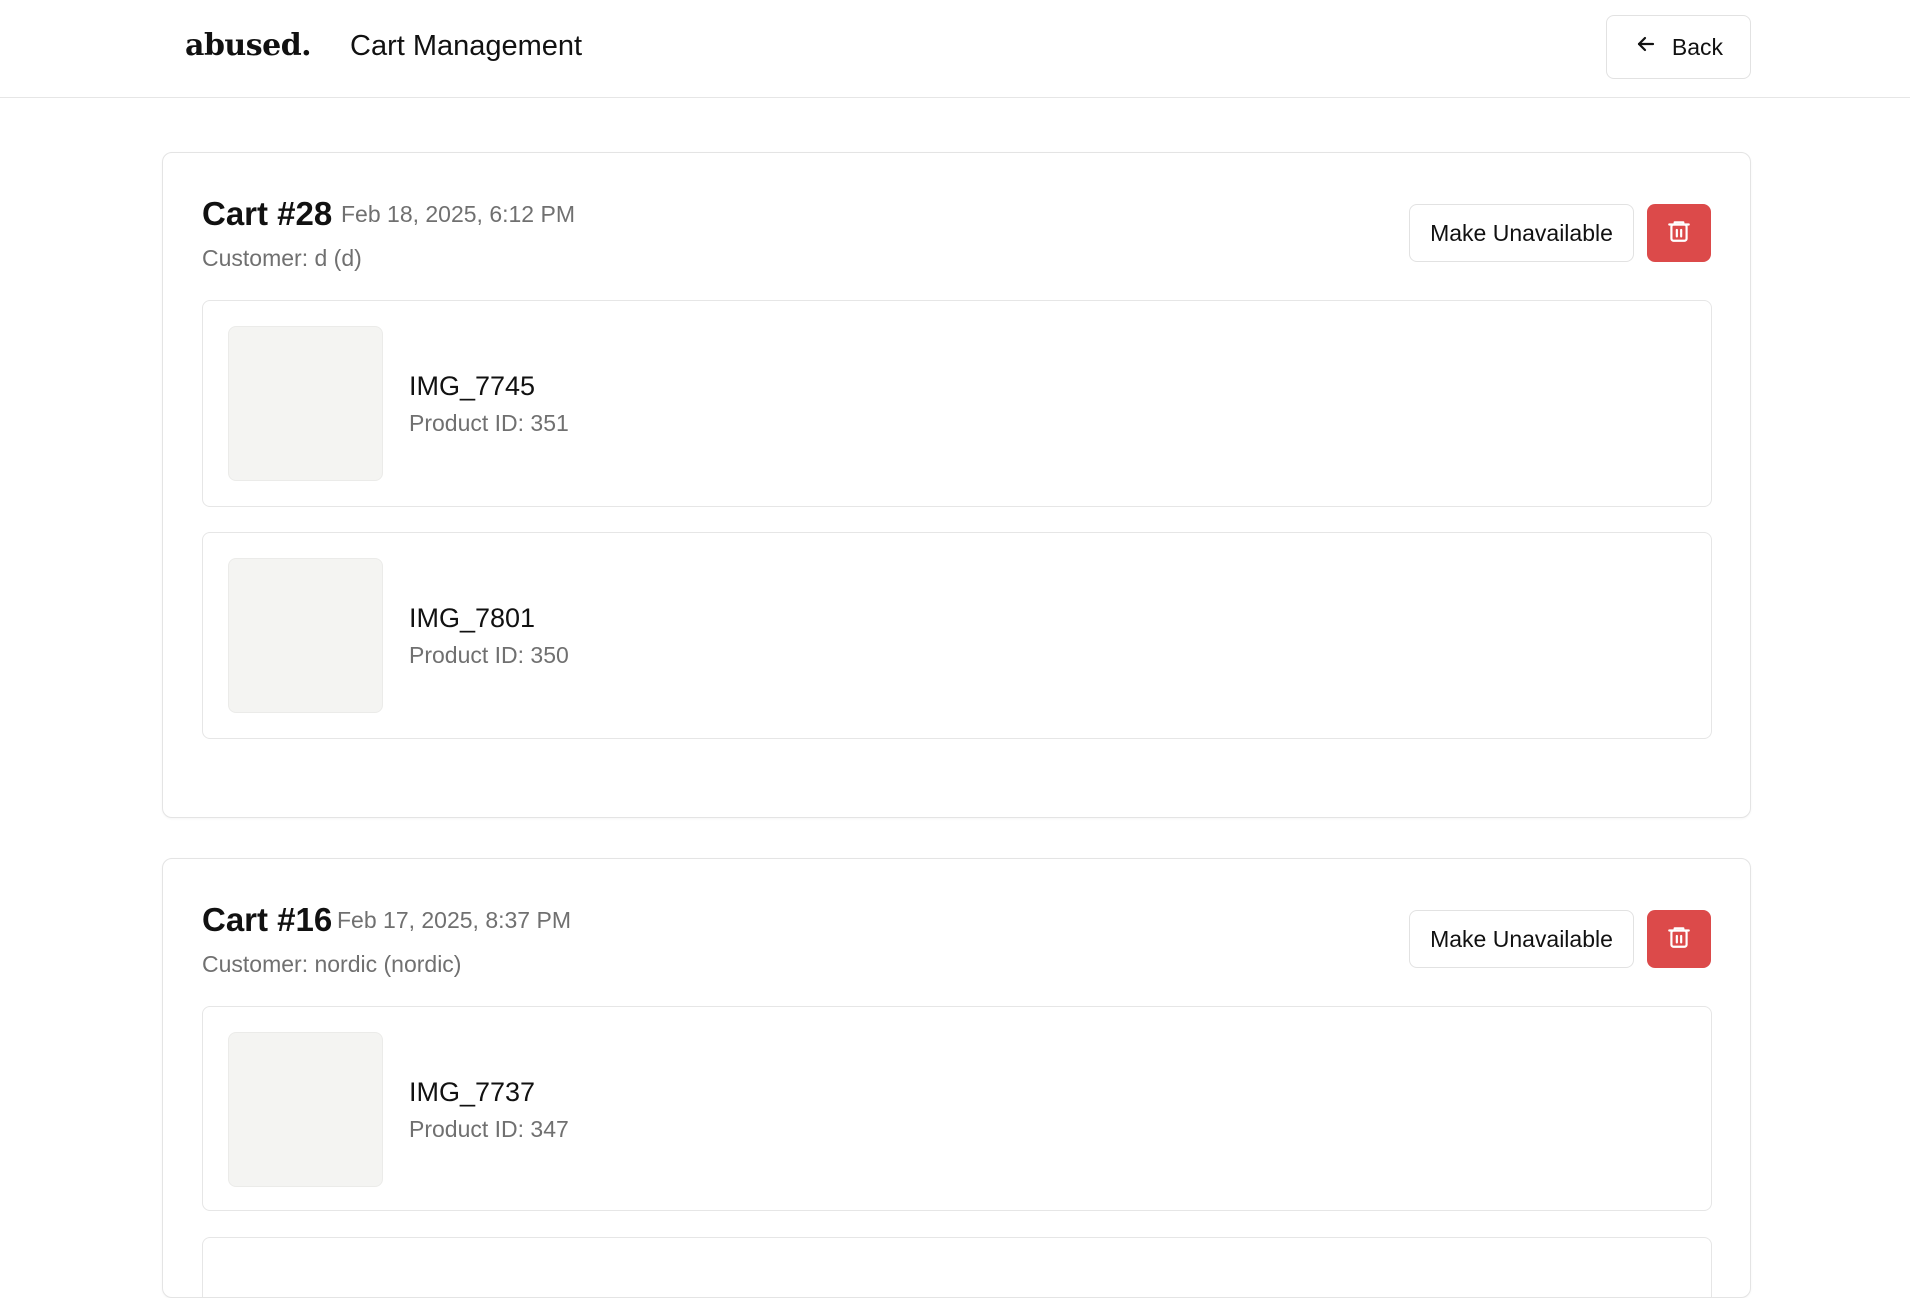 This screenshot has width=1910, height=1298. I want to click on cart-customer: Customer: d (d), so click(282, 258).